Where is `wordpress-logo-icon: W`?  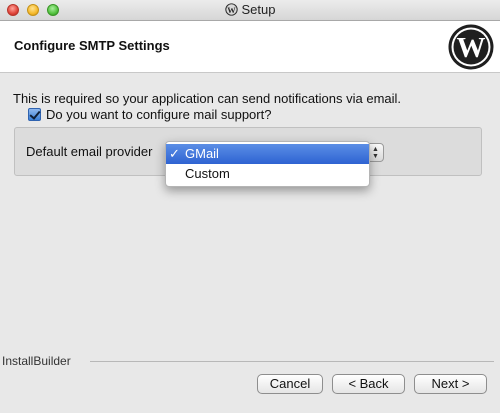 wordpress-logo-icon: W is located at coordinates (471, 47).